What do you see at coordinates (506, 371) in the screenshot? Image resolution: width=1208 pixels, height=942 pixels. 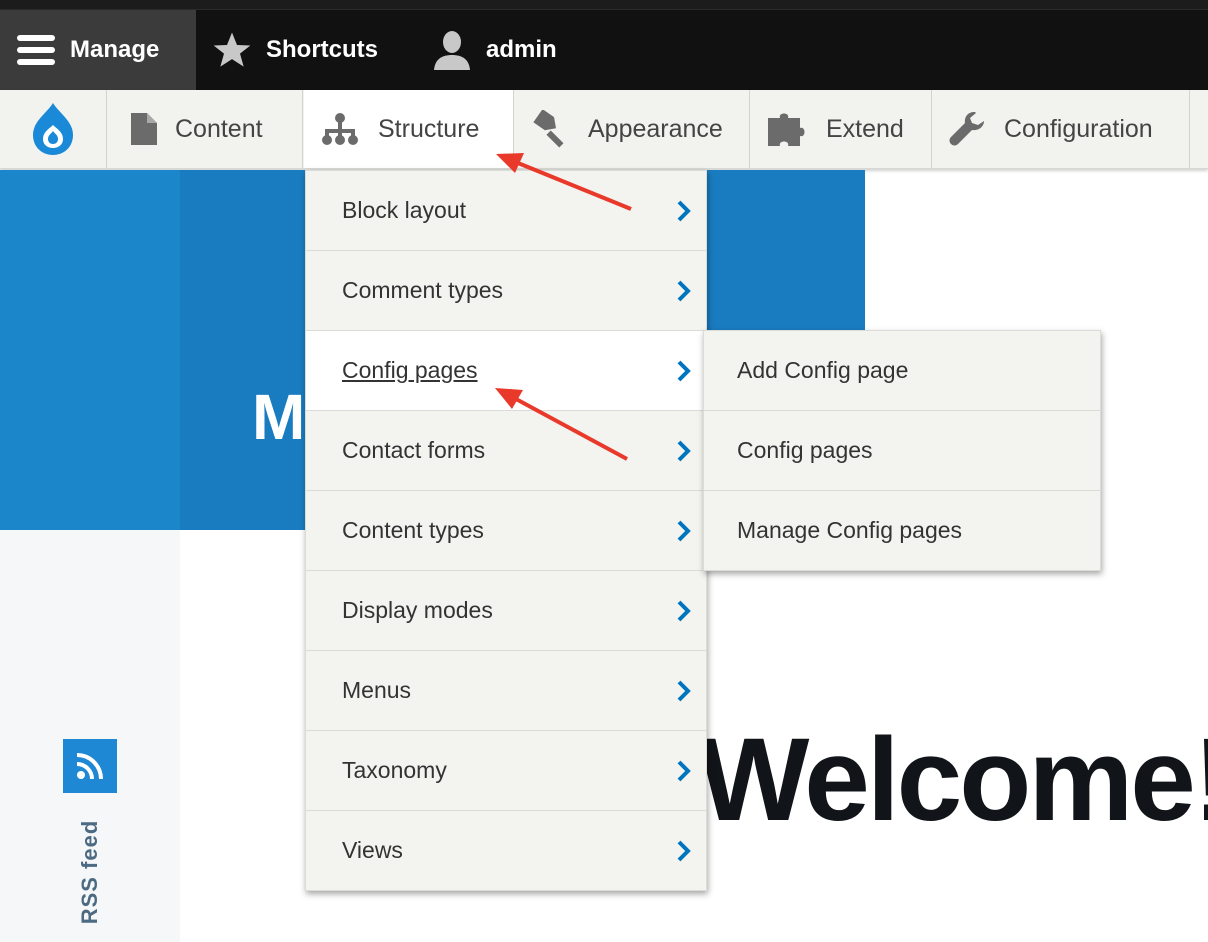 I see `menu-item-config-pages: Config pages` at bounding box center [506, 371].